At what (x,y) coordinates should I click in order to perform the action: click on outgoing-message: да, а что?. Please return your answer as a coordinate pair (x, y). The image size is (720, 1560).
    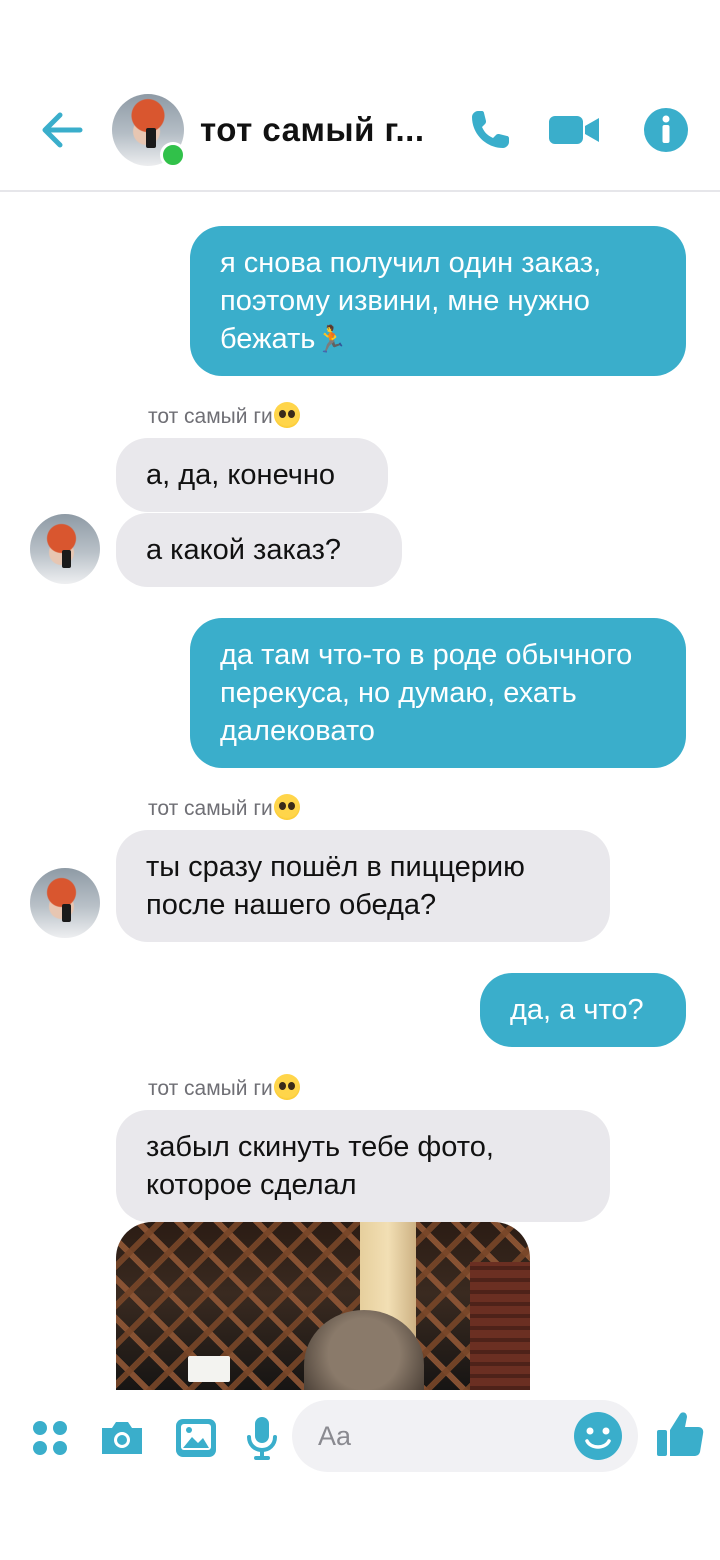
    Looking at the image, I should click on (583, 1010).